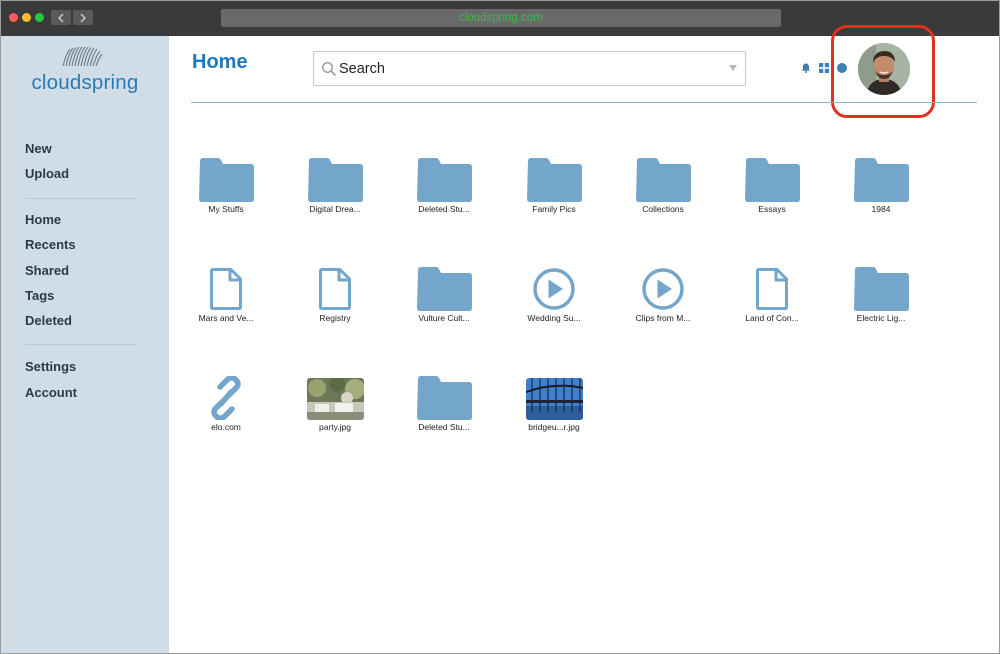  What do you see at coordinates (554, 427) in the screenshot?
I see `item-label: bridgeu...r.jpg` at bounding box center [554, 427].